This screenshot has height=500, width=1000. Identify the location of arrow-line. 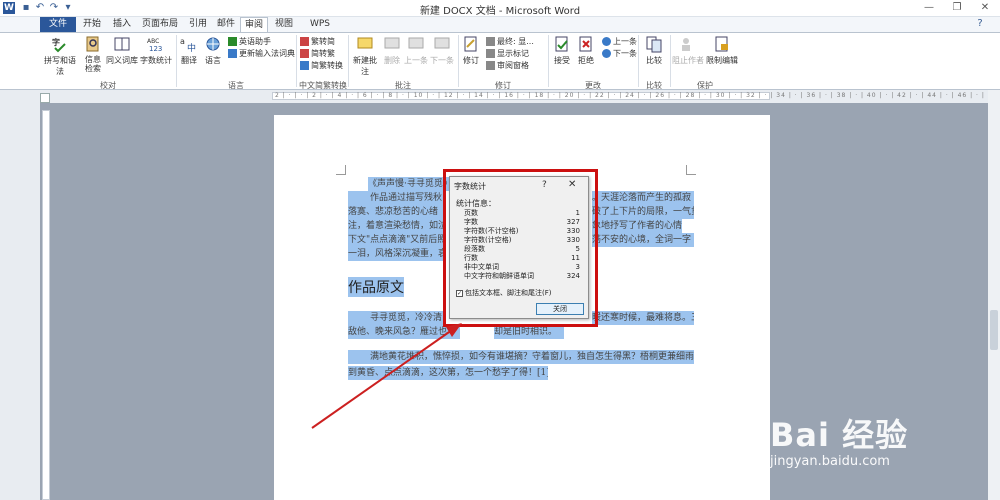
(382, 379).